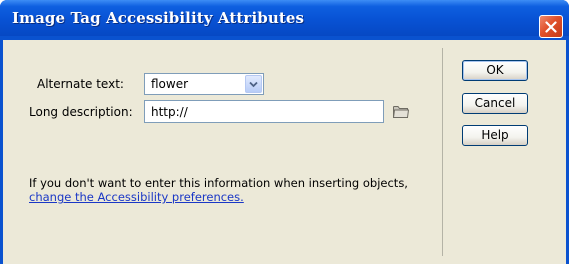 This screenshot has height=264, width=569. Describe the element at coordinates (264, 111) in the screenshot. I see `long-description-input` at that location.